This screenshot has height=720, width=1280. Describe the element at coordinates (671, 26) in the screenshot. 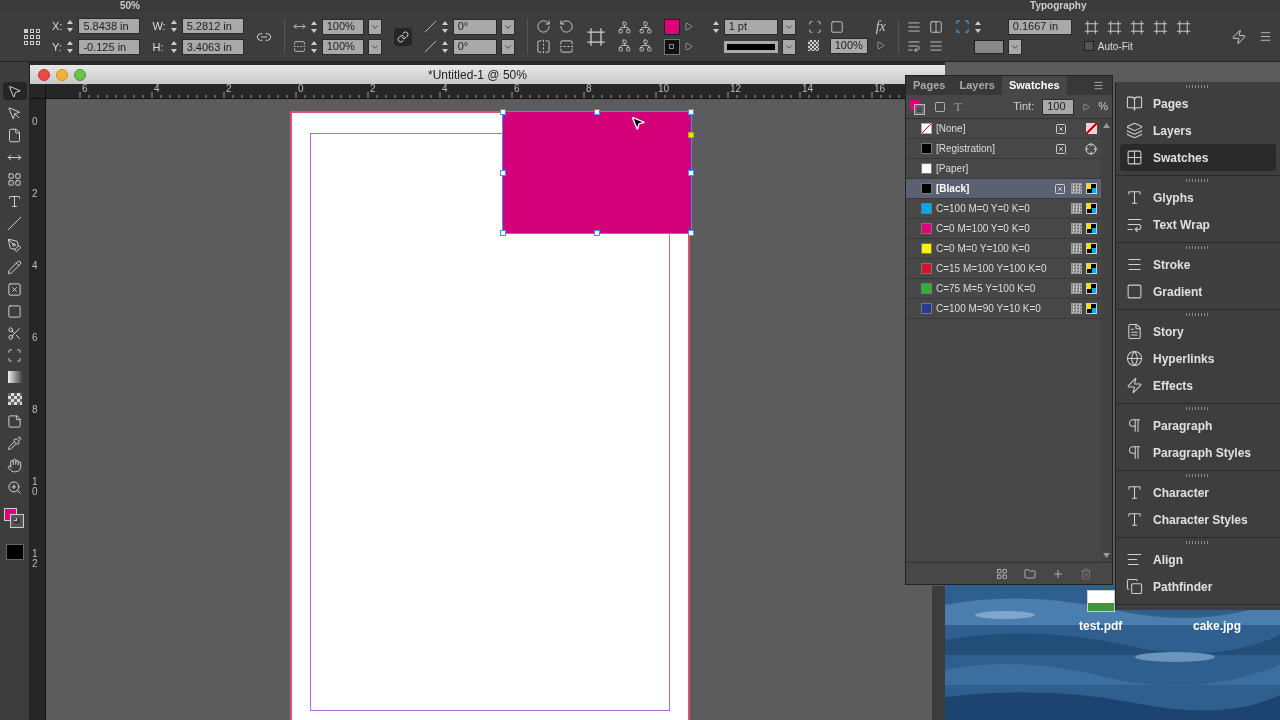

I see `fill-swatch` at that location.